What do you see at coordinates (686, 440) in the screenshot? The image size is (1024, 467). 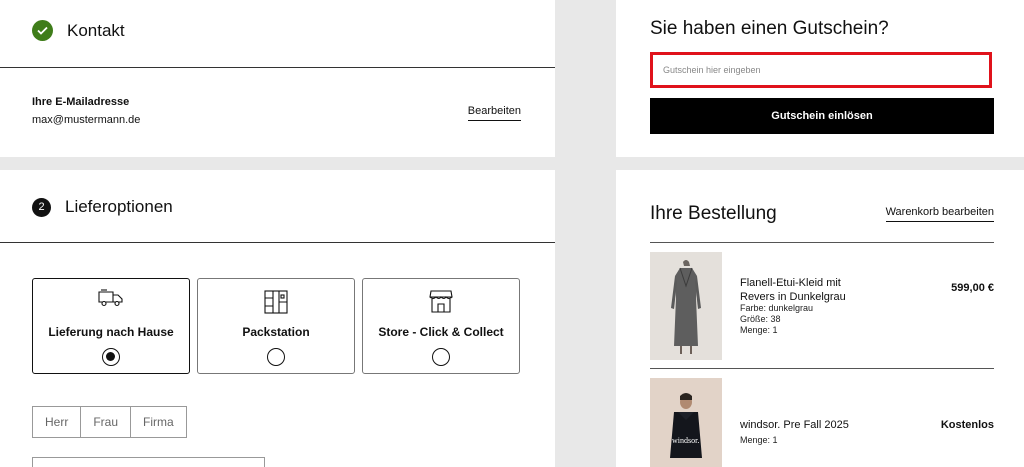 I see `catalog-wordmark: windsor.` at bounding box center [686, 440].